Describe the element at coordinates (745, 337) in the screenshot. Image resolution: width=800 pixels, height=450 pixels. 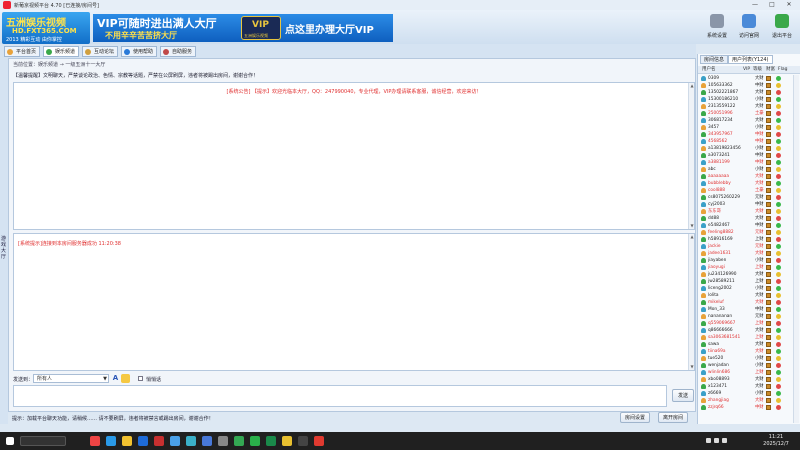
I see `user-row: sa3063681541 上财` at that location.